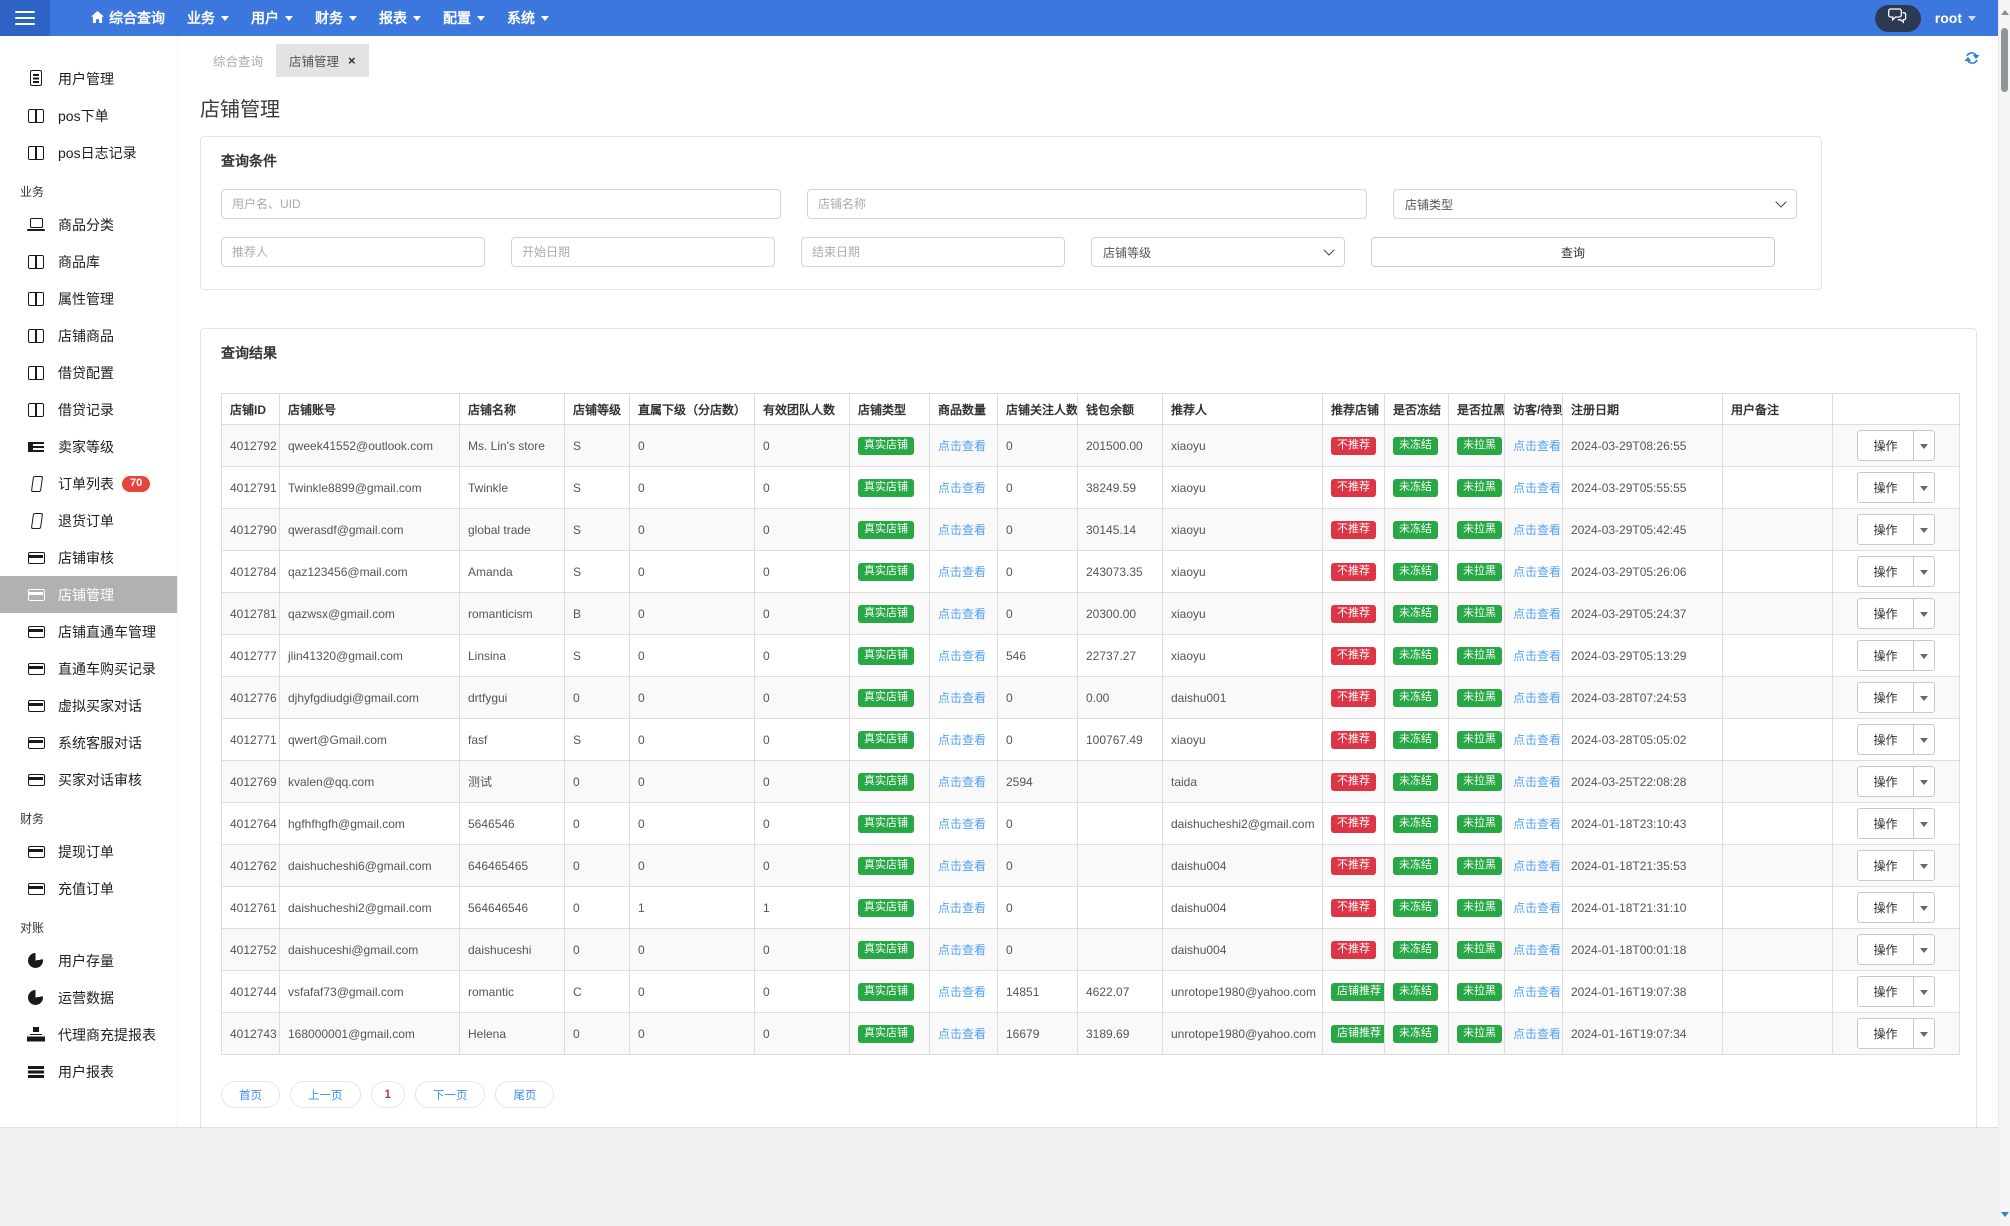 Image resolution: width=2010 pixels, height=1226 pixels. I want to click on sidebar-item-pos-log: pos日志记录, so click(88, 152).